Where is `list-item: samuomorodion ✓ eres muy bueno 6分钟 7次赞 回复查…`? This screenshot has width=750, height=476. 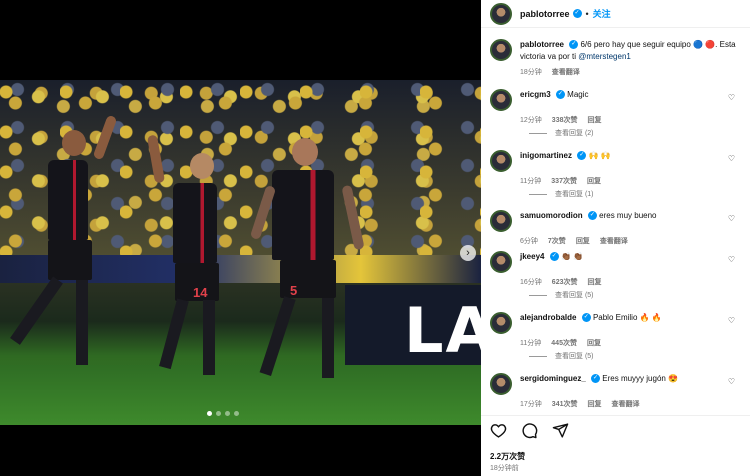 list-item: samuomorodion ✓ eres muy bueno 6分钟 7次赞 回复查… is located at coordinates (617, 228).